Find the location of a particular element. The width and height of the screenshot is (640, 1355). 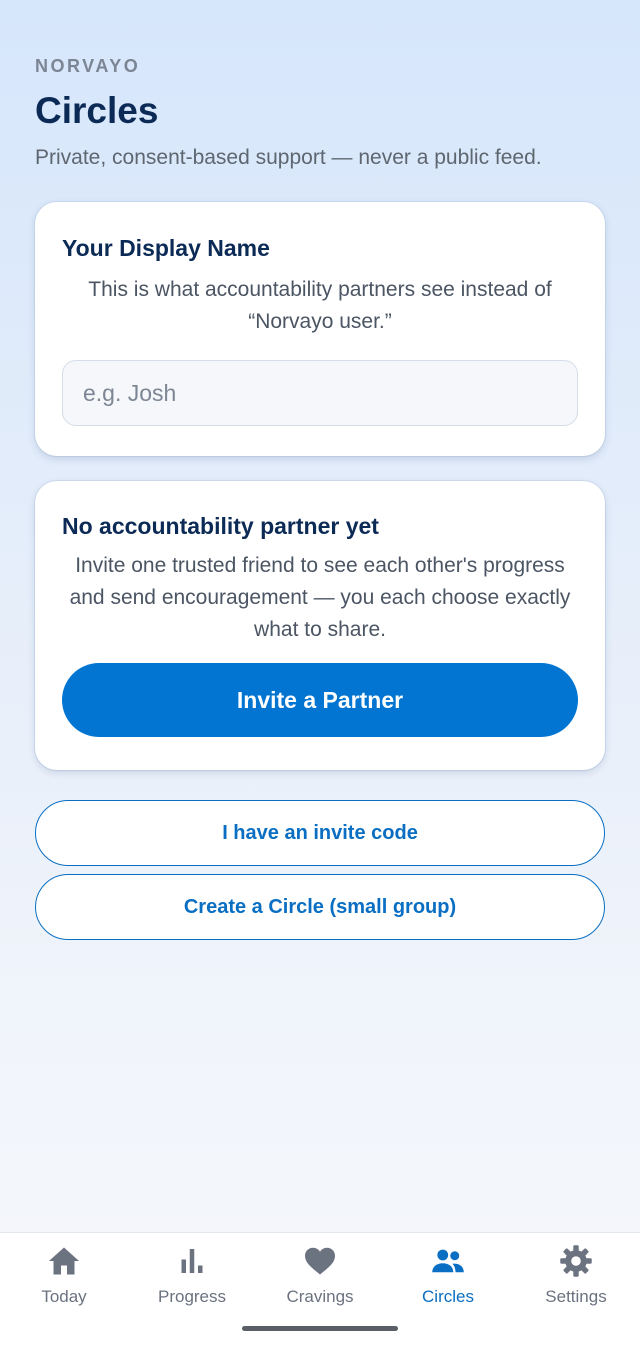

people-icon is located at coordinates (448, 1261).